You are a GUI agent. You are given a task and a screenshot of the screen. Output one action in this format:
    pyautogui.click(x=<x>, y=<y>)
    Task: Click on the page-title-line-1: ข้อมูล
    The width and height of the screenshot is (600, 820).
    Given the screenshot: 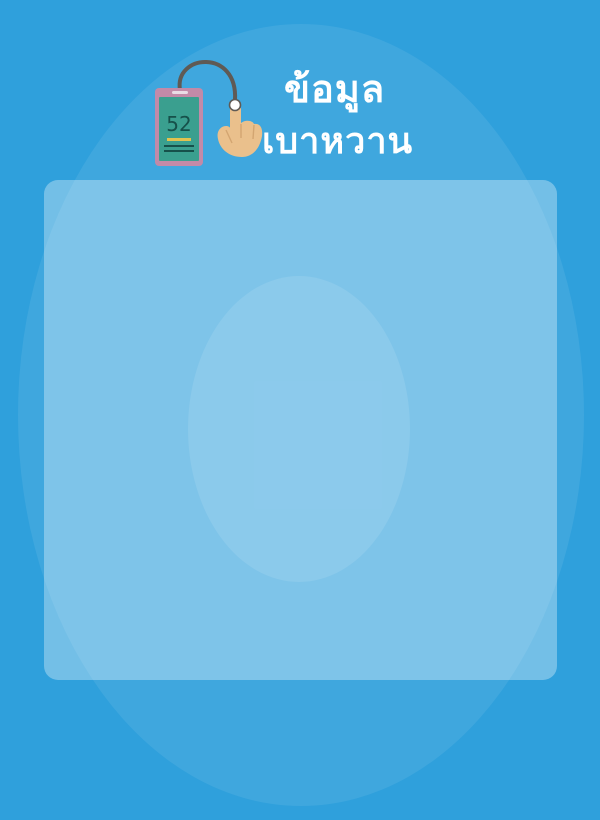 What is the action you would take?
    pyautogui.click(x=335, y=89)
    